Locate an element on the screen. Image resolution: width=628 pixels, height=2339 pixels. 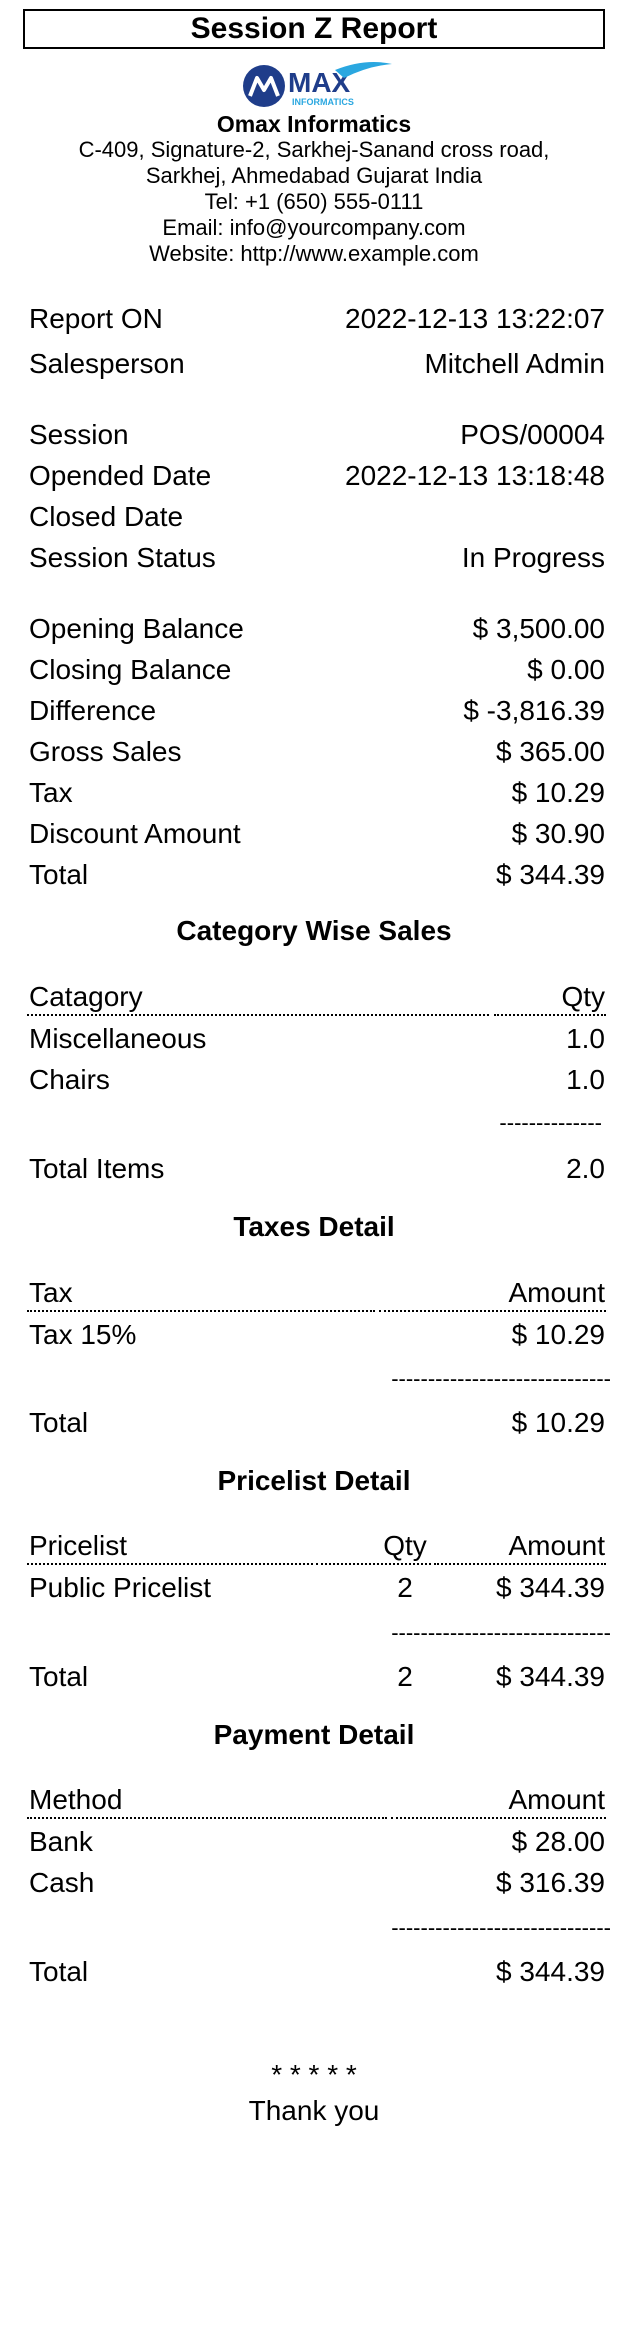
row-label: Session is located at coordinates (79, 434).